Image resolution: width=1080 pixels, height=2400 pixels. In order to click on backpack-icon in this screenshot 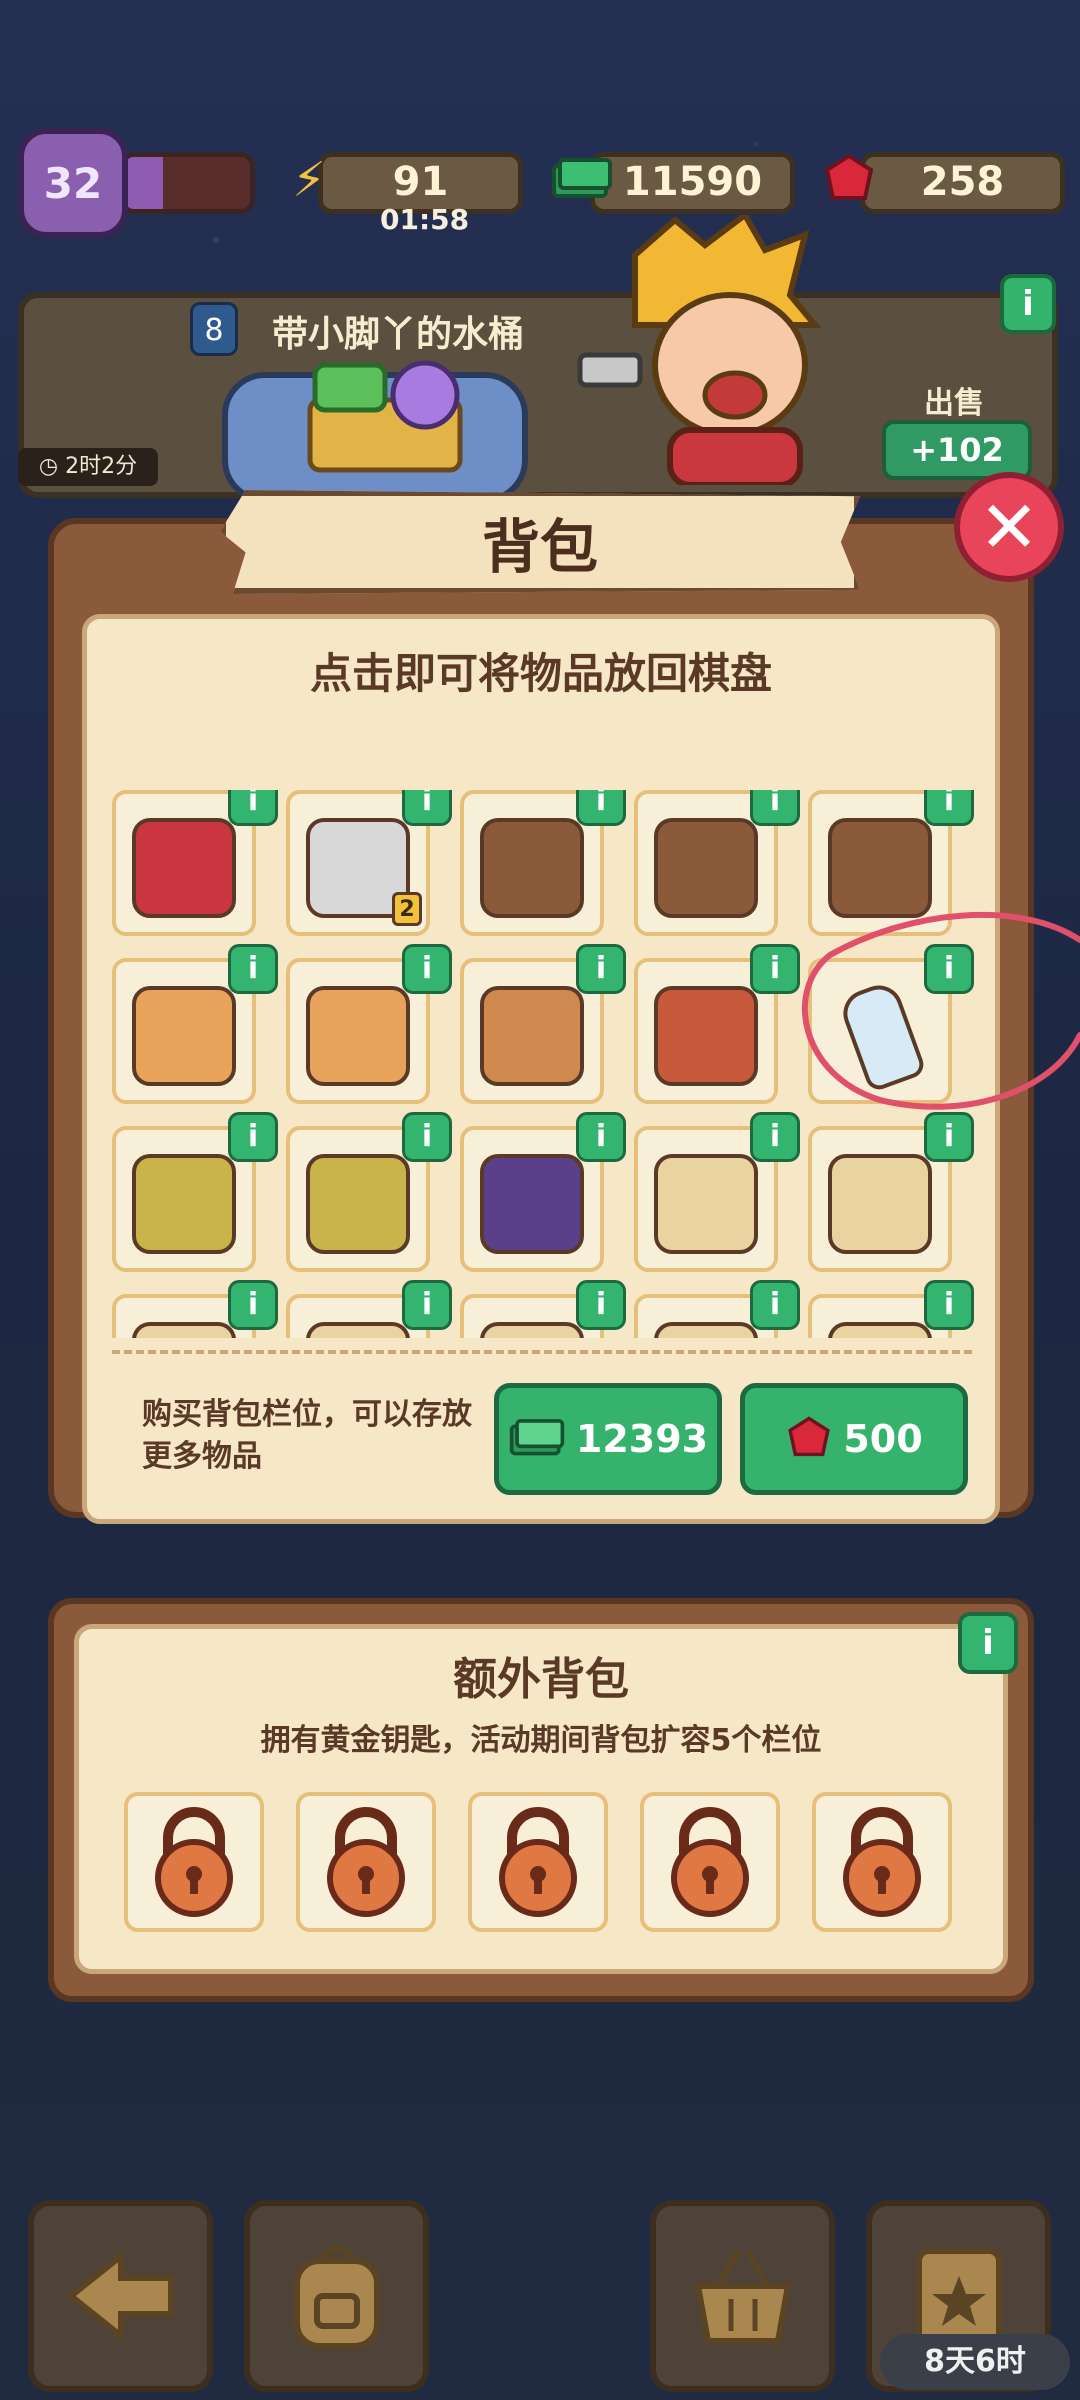, I will do `click(336, 2297)`.